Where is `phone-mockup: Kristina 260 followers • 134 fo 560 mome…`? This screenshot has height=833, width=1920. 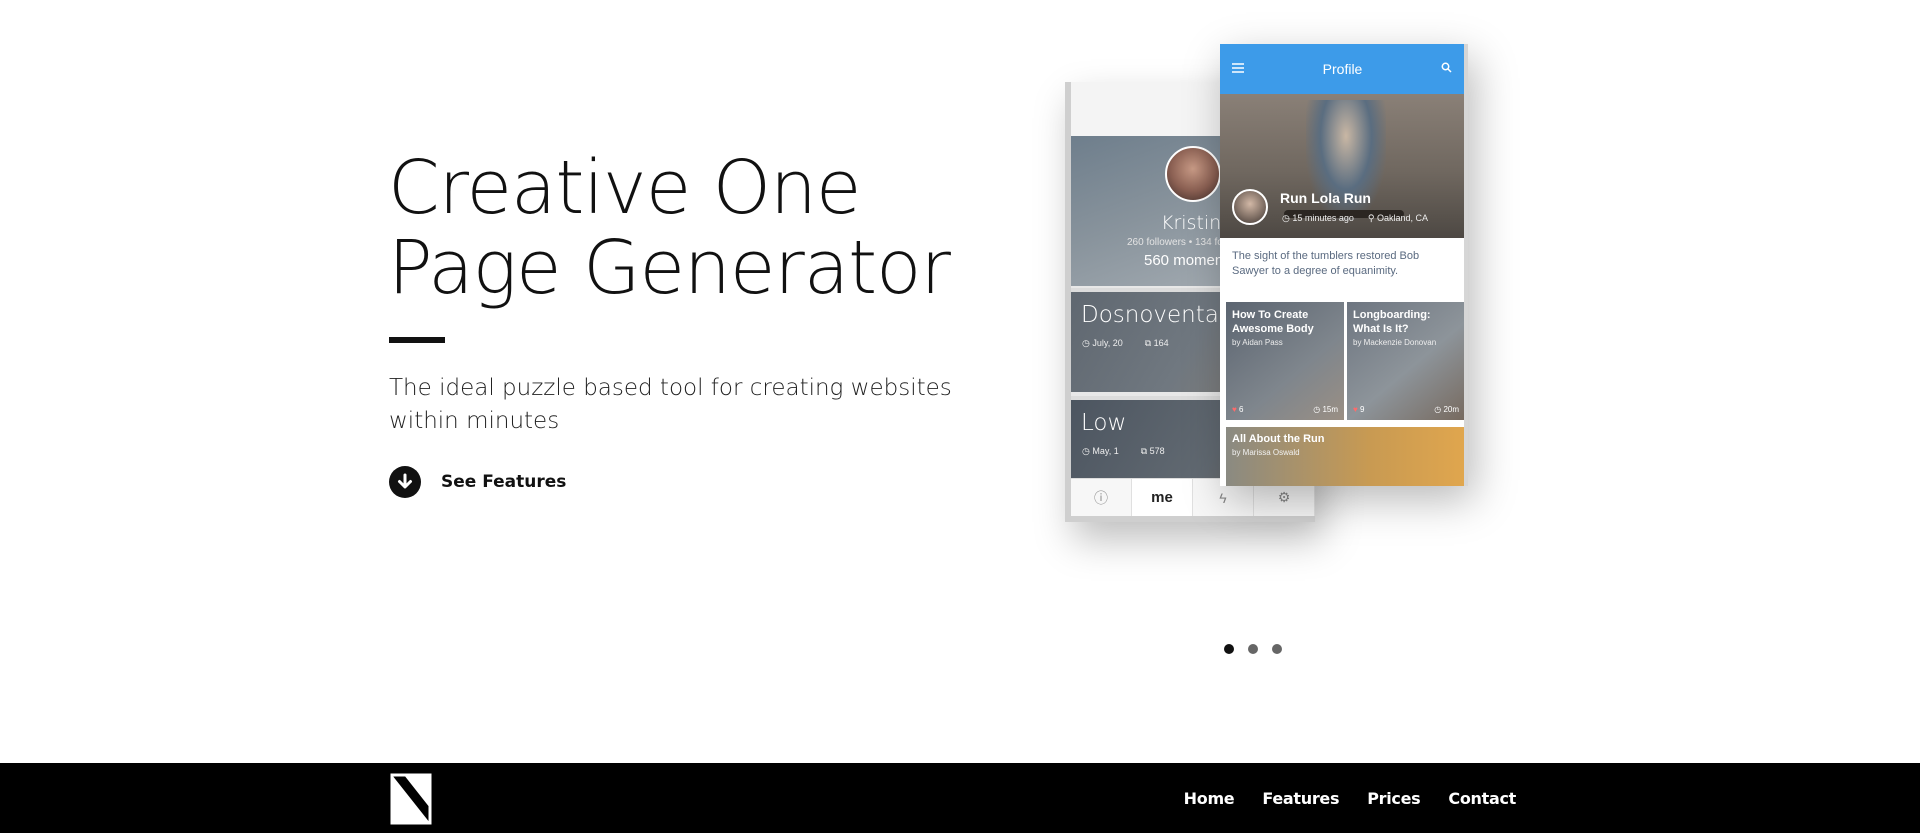 phone-mockup: Kristina 260 followers • 134 fo 560 mome… is located at coordinates (1270, 290).